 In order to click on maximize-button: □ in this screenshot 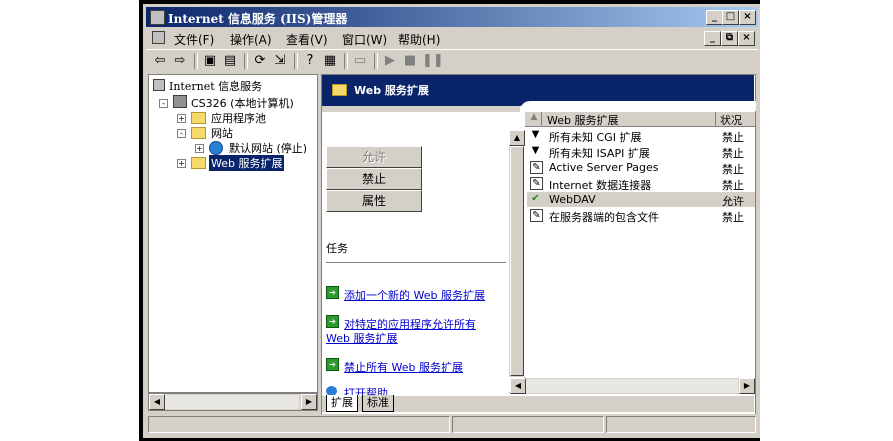, I will do `click(730, 17)`.